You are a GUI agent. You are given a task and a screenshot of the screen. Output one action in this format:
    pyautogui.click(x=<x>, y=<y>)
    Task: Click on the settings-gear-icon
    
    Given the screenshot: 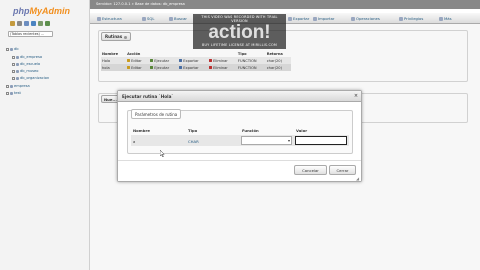 What is the action you would take?
    pyautogui.click(x=40, y=23)
    